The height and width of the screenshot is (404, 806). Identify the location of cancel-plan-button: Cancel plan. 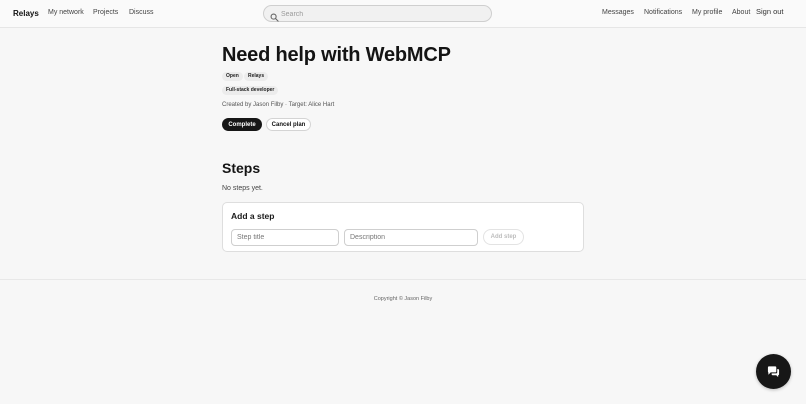
(288, 124).